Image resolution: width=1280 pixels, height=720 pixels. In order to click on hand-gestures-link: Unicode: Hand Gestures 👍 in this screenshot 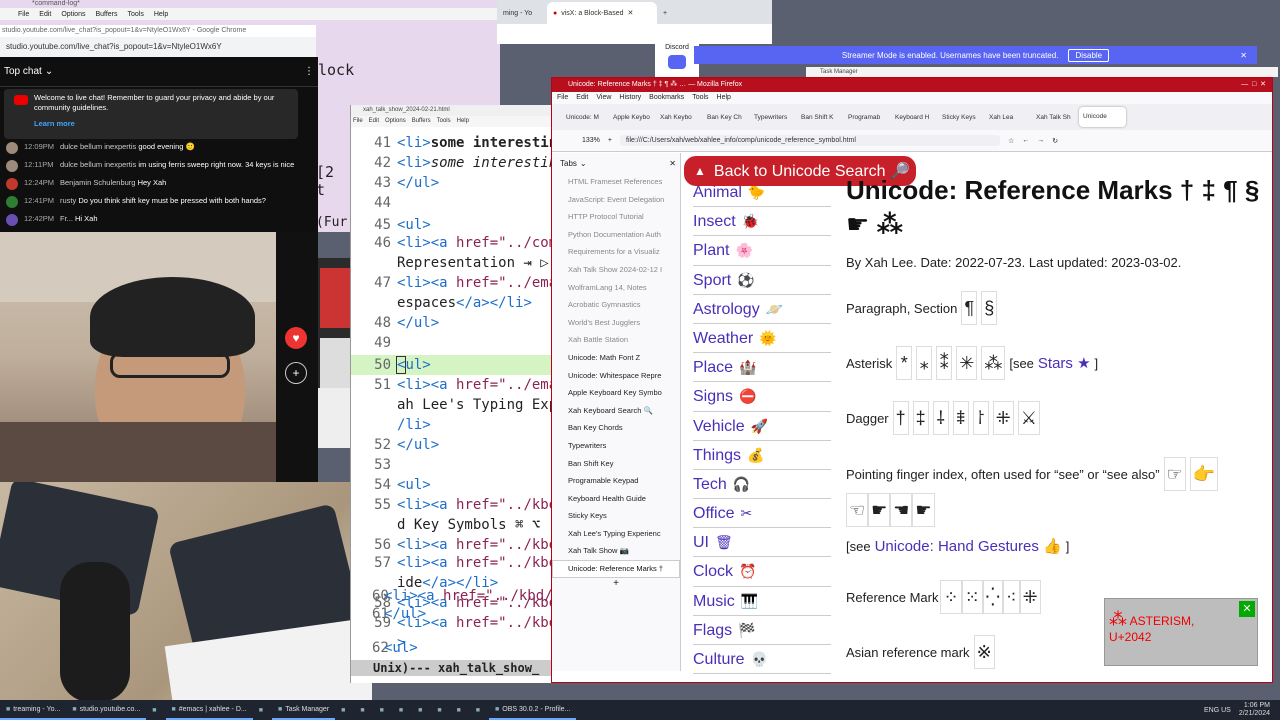, I will do `click(968, 546)`.